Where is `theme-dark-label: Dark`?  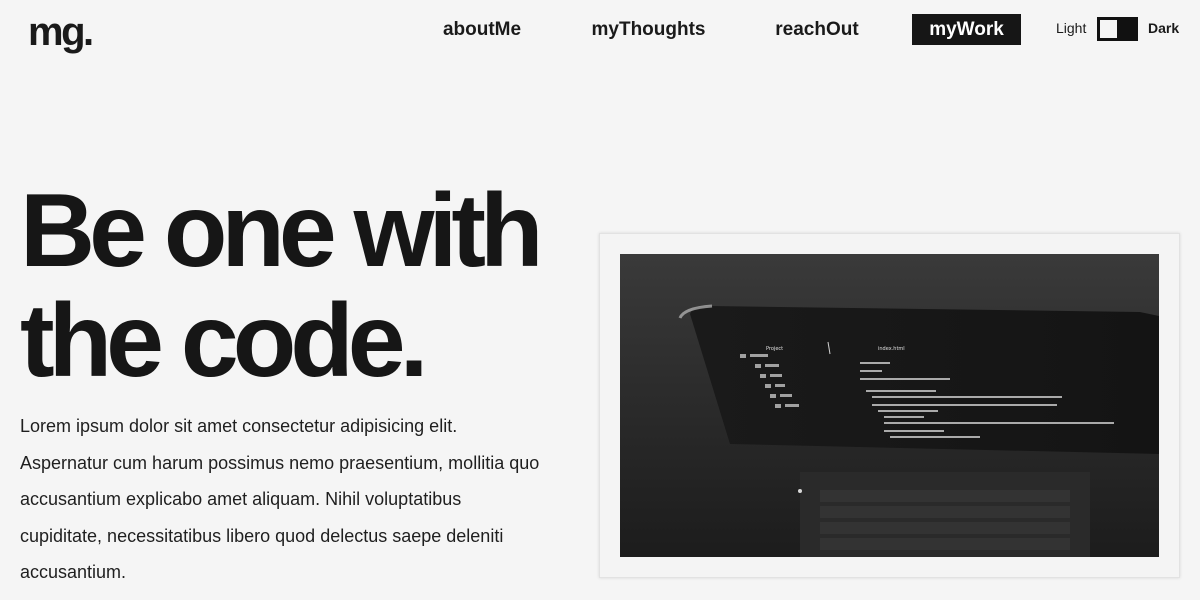 theme-dark-label: Dark is located at coordinates (1164, 28).